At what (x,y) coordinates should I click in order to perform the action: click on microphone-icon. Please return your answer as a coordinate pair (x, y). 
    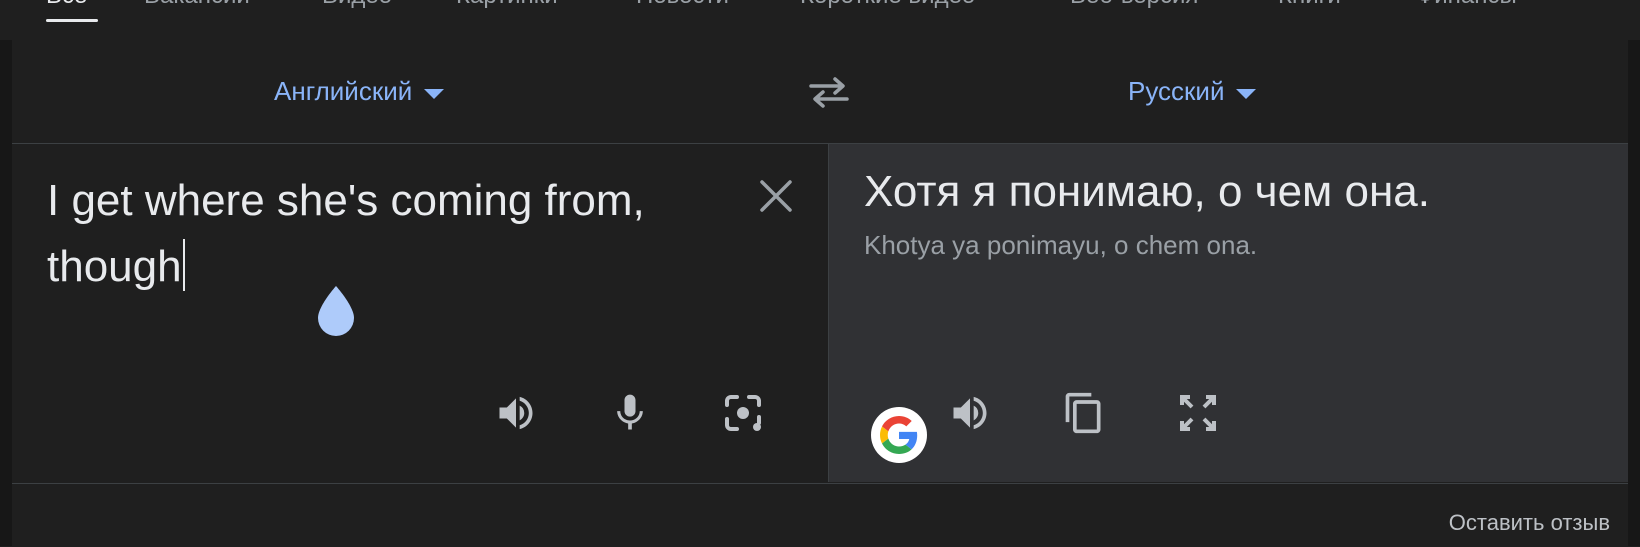
    Looking at the image, I should click on (630, 413).